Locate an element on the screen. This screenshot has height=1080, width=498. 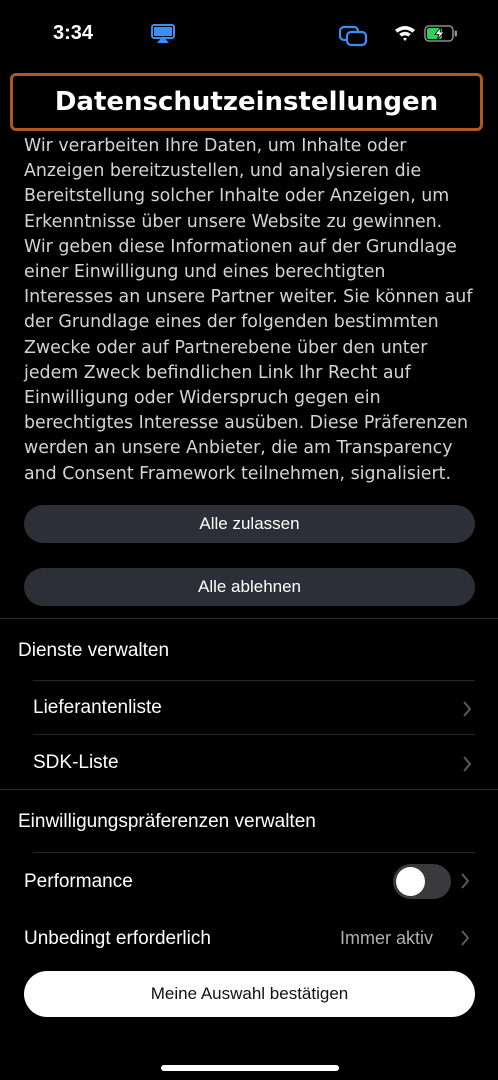
airplay-icon is located at coordinates (163, 33).